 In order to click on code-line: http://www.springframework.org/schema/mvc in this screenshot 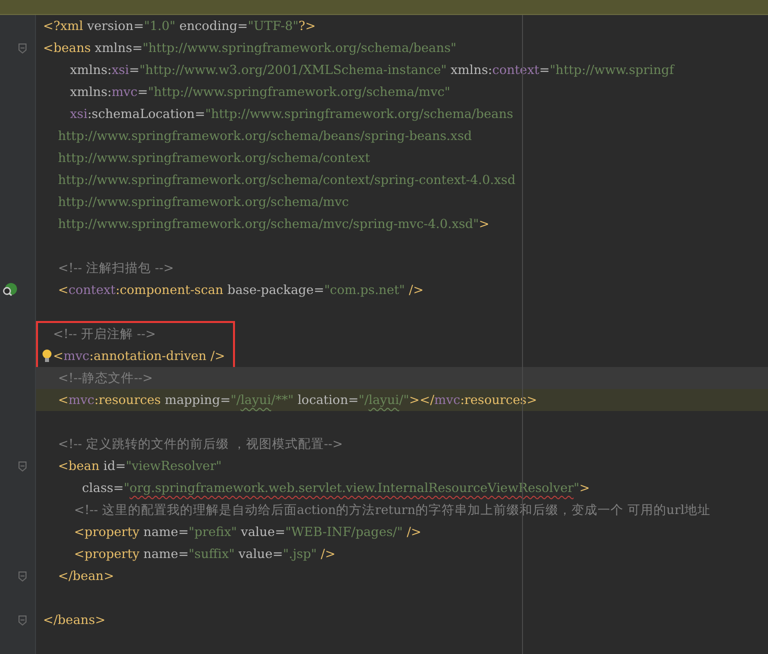, I will do `click(203, 202)`.